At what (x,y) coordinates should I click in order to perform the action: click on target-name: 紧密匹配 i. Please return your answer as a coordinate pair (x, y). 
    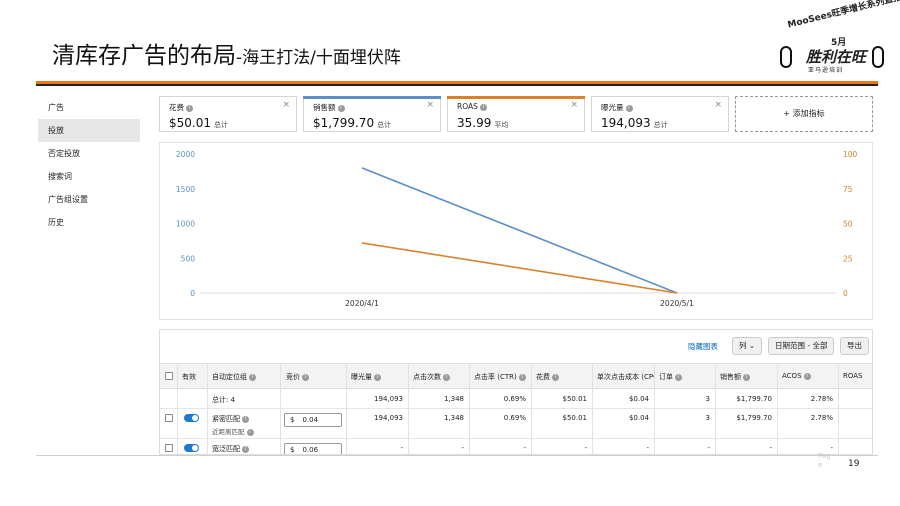
    Looking at the image, I should click on (230, 419).